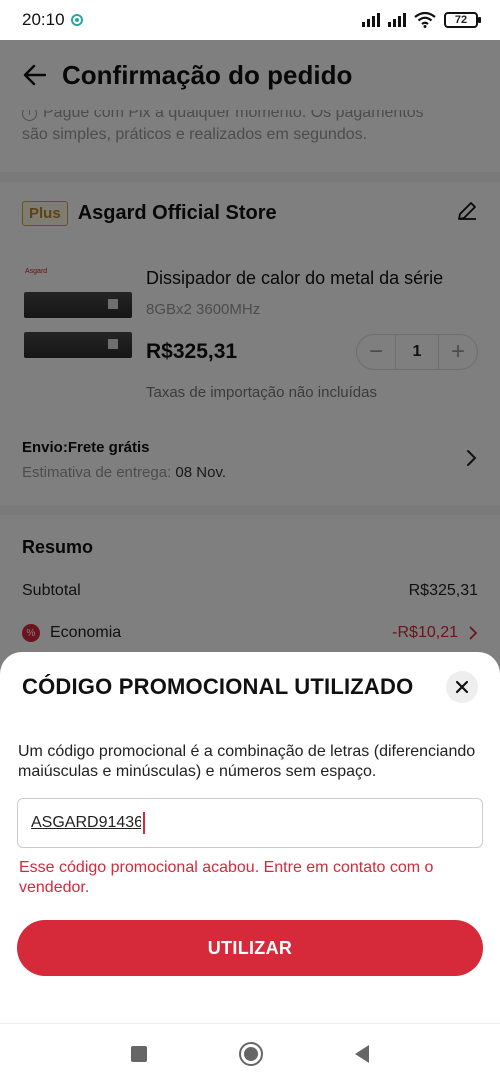 This screenshot has width=500, height=1083. Describe the element at coordinates (139, 1053) in the screenshot. I see `recent-apps-icon` at that location.